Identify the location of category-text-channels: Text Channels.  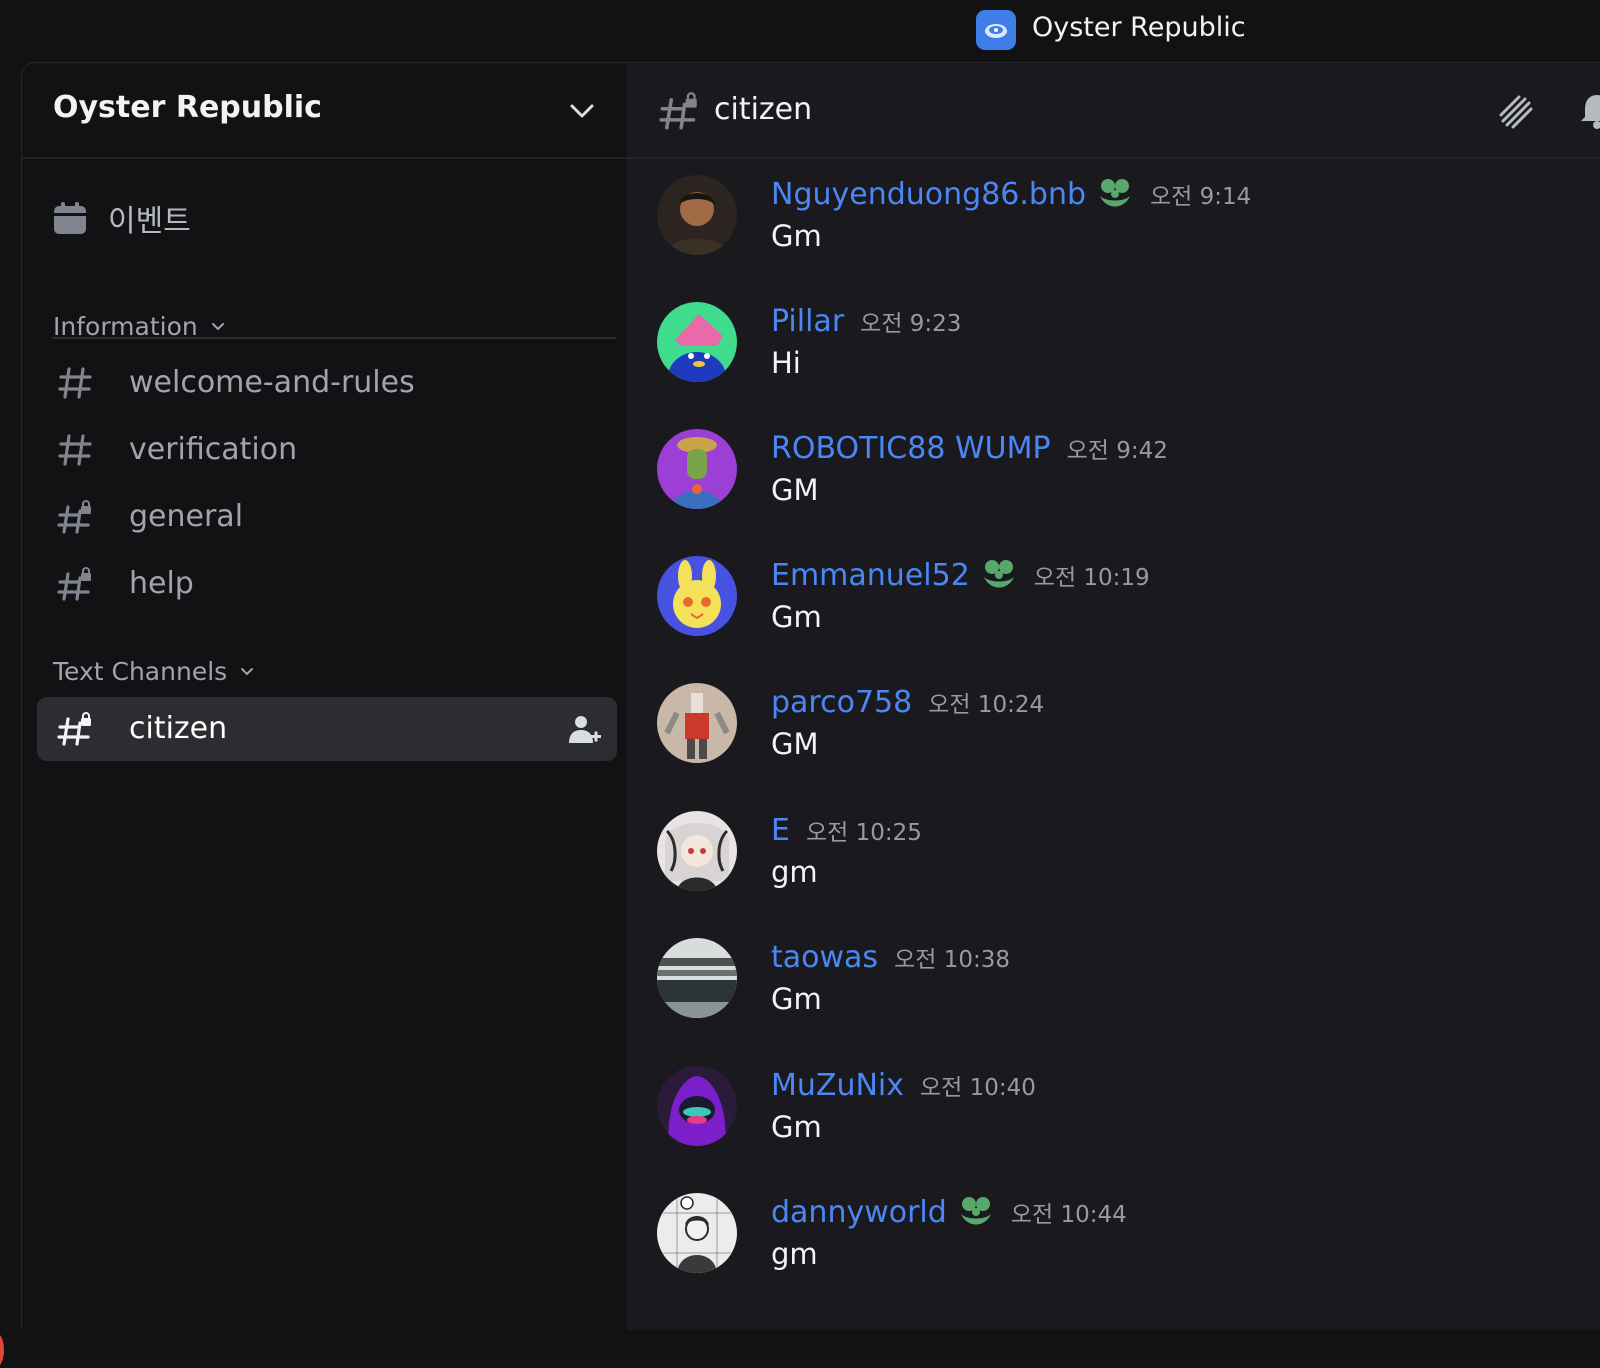
(154, 671).